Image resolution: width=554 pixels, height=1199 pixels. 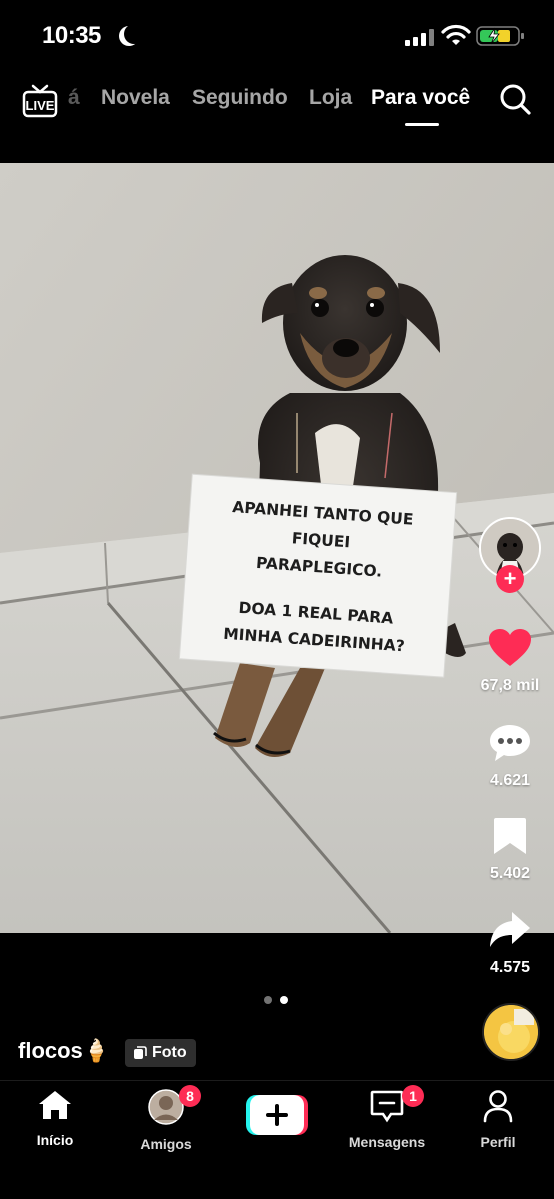 I want to click on nav-home: Início, so click(x=55, y=1118).